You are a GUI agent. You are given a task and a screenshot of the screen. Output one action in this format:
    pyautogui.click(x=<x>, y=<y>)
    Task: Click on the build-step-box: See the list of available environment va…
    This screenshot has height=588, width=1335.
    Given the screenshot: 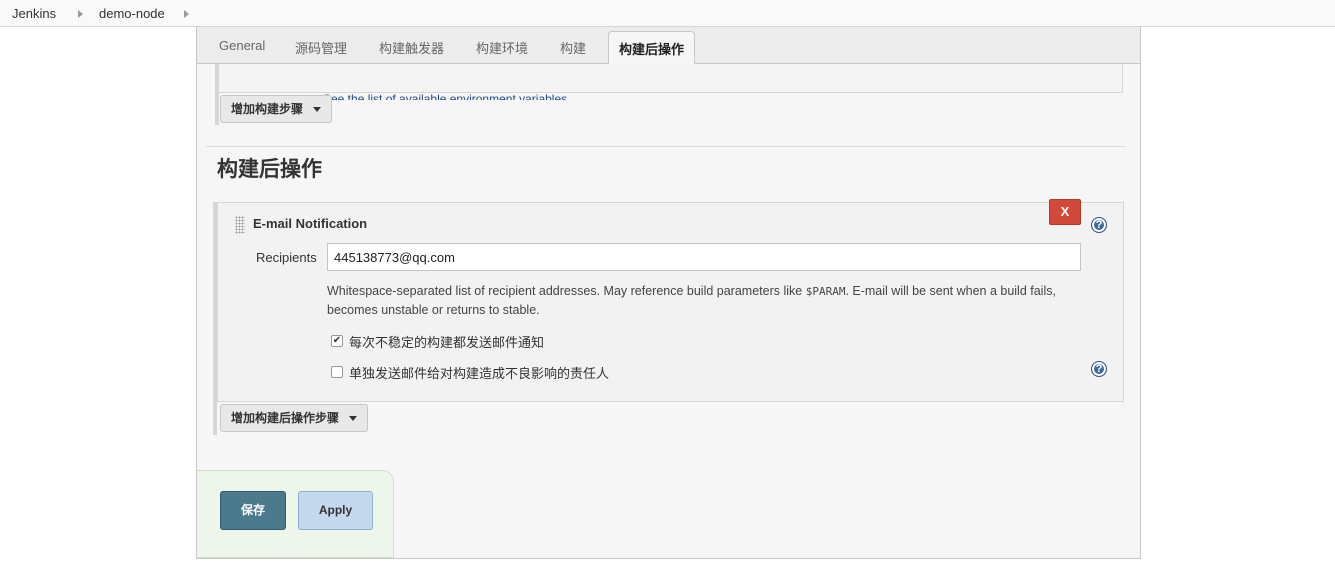 What is the action you would take?
    pyautogui.click(x=670, y=82)
    